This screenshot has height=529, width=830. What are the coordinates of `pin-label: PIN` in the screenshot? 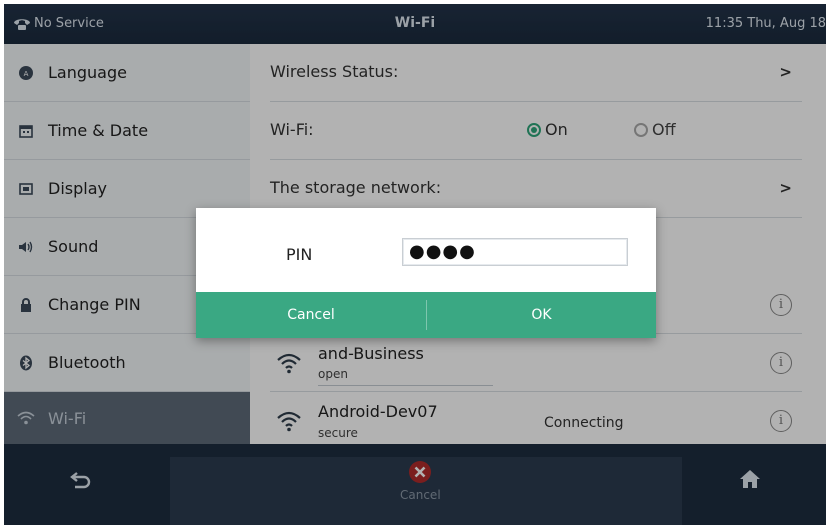 It's located at (299, 254).